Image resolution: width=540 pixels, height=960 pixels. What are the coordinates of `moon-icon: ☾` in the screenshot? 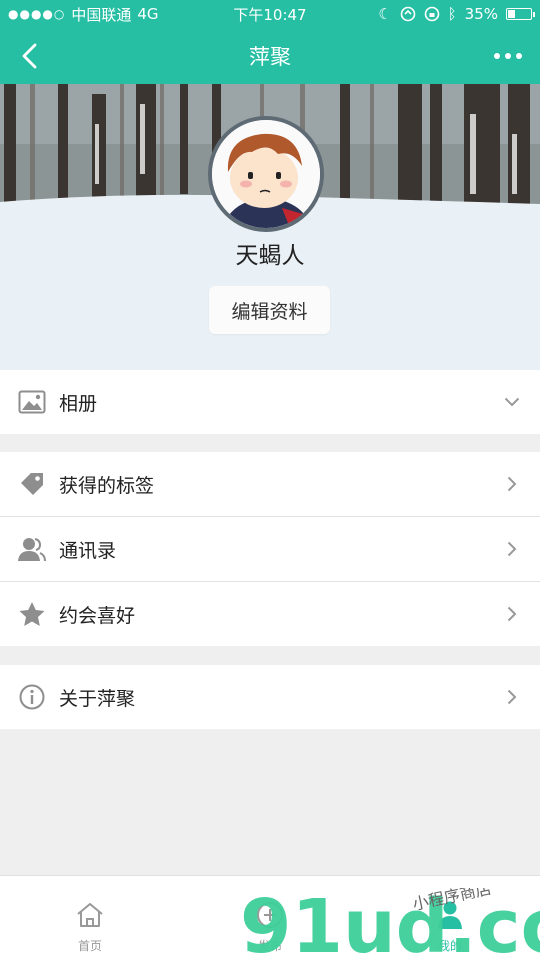 It's located at (385, 14).